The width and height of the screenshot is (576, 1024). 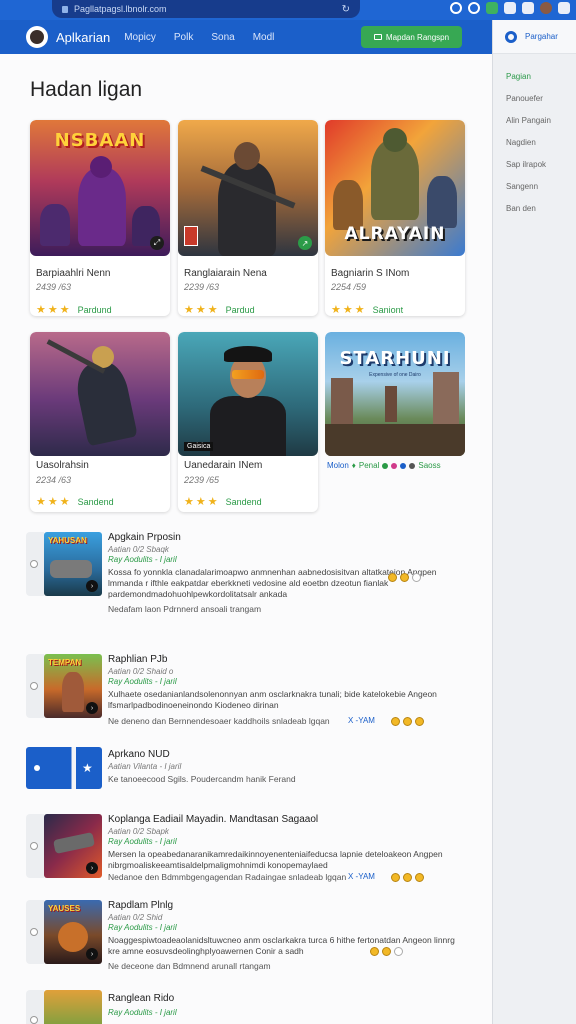 I want to click on sidebar-header: Pargahar, so click(x=534, y=37).